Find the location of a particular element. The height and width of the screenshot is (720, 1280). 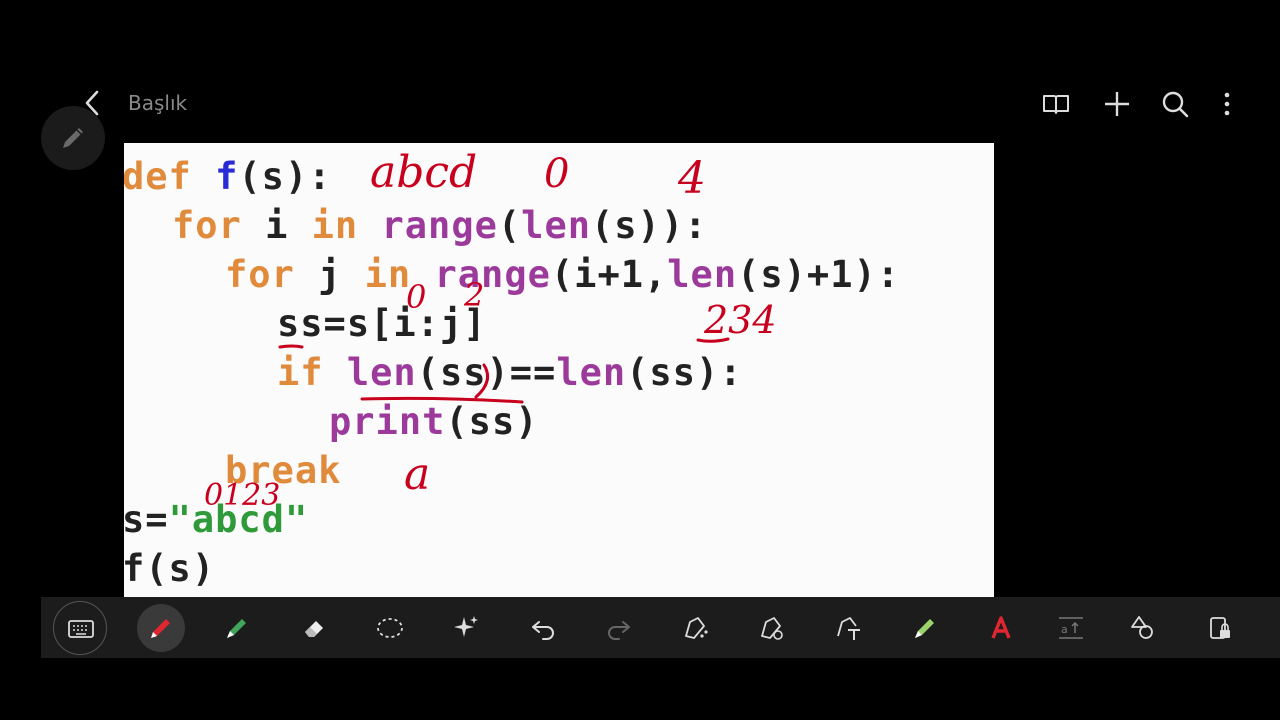

code-line-8: s="abcd" is located at coordinates (216, 519).